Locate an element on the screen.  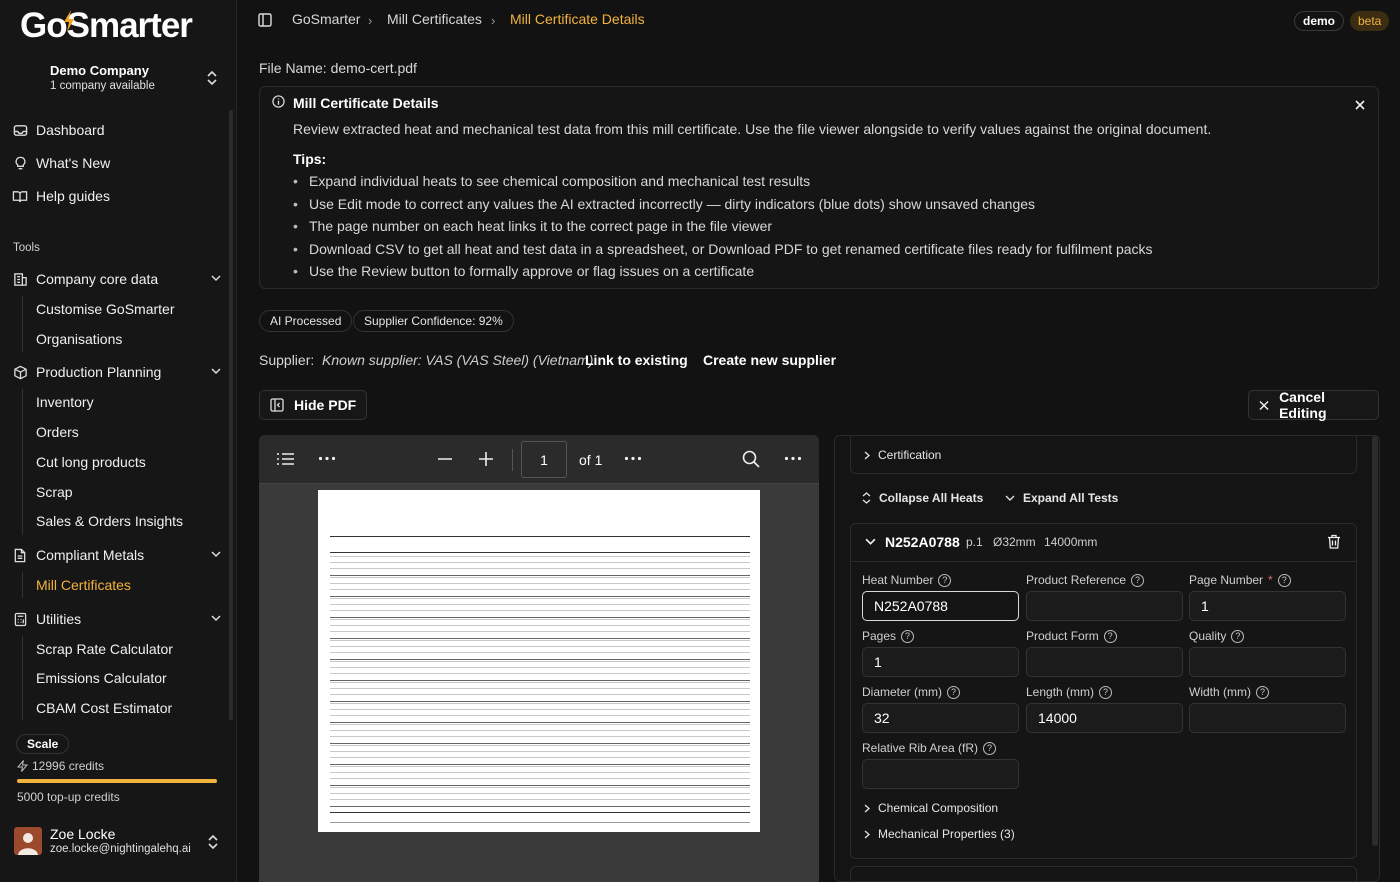
nav-cbam-cost-estimator: CBAM Cost Estimator is located at coordinates (104, 708).